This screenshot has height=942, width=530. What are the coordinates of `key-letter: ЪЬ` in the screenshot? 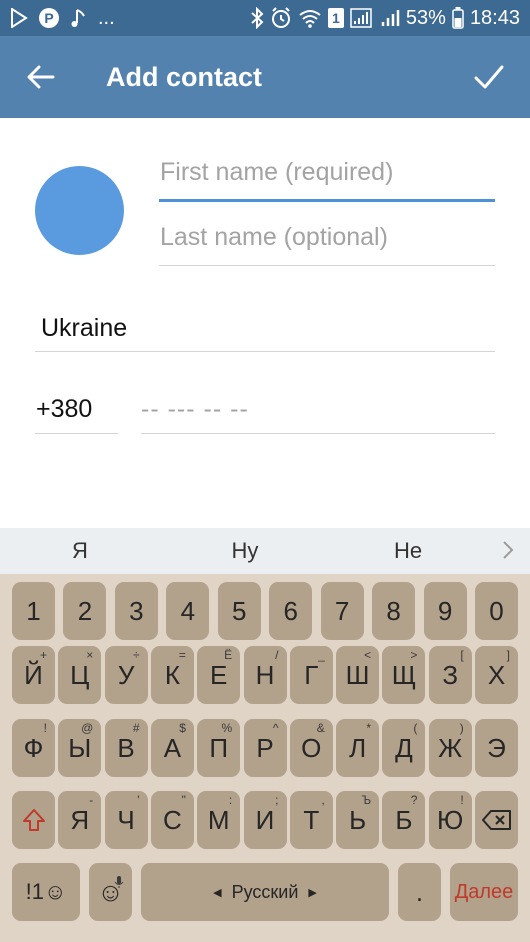 It's located at (358, 820).